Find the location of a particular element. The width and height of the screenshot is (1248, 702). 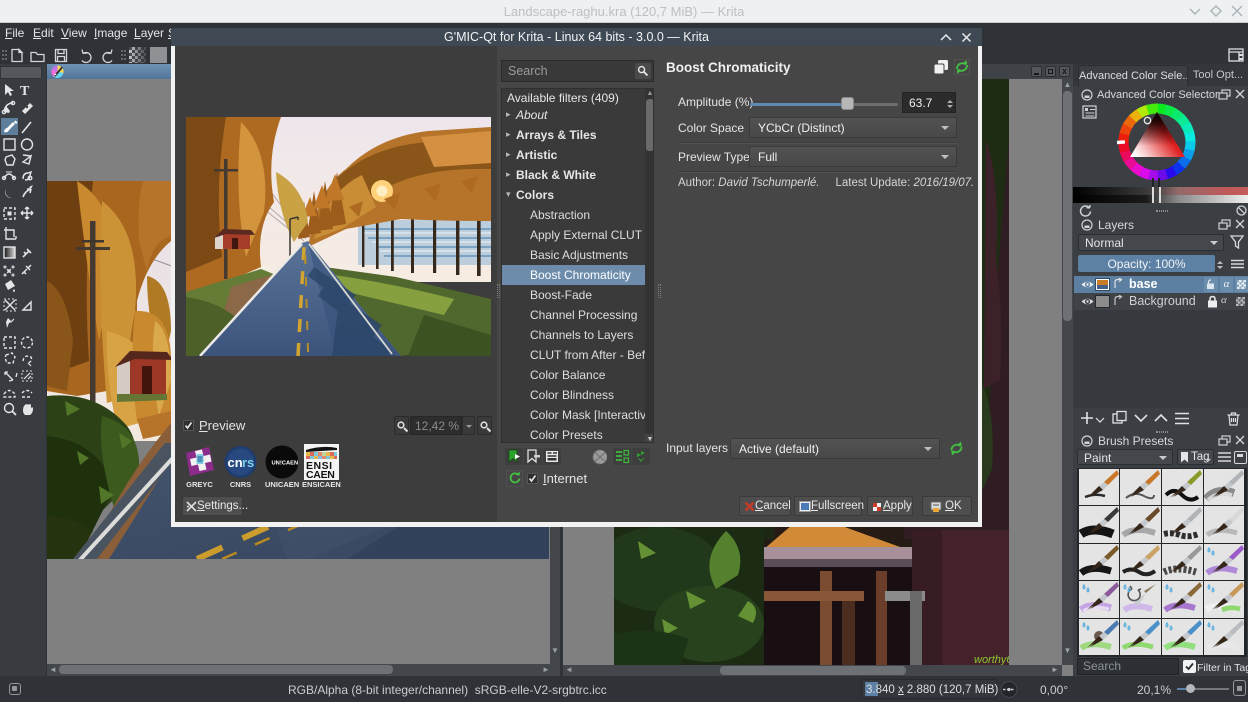

svg-text: T is located at coordinates (25, 91).